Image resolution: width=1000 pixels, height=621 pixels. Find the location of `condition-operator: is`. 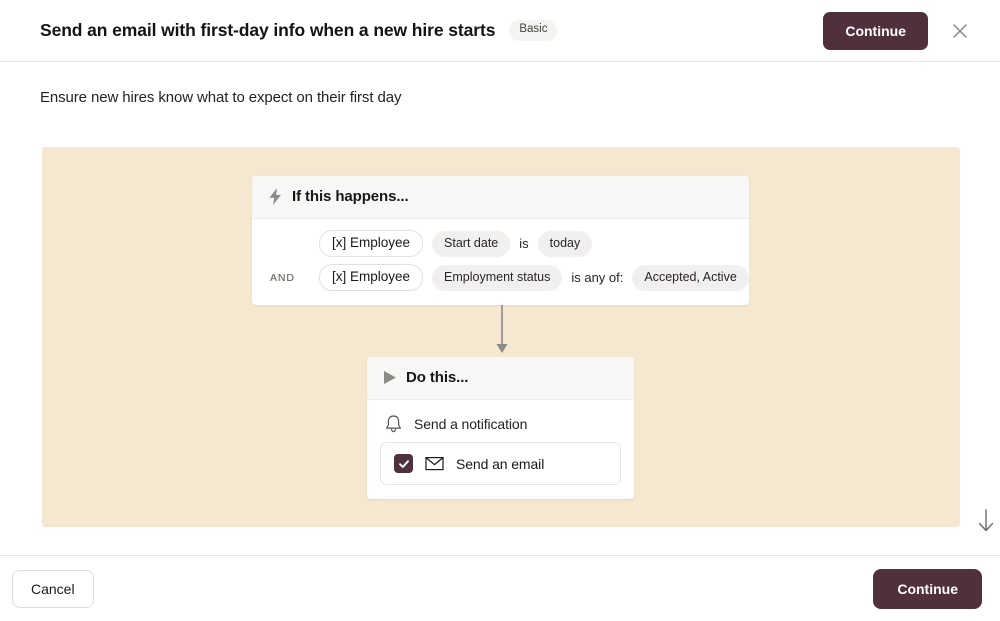

condition-operator: is is located at coordinates (524, 244).